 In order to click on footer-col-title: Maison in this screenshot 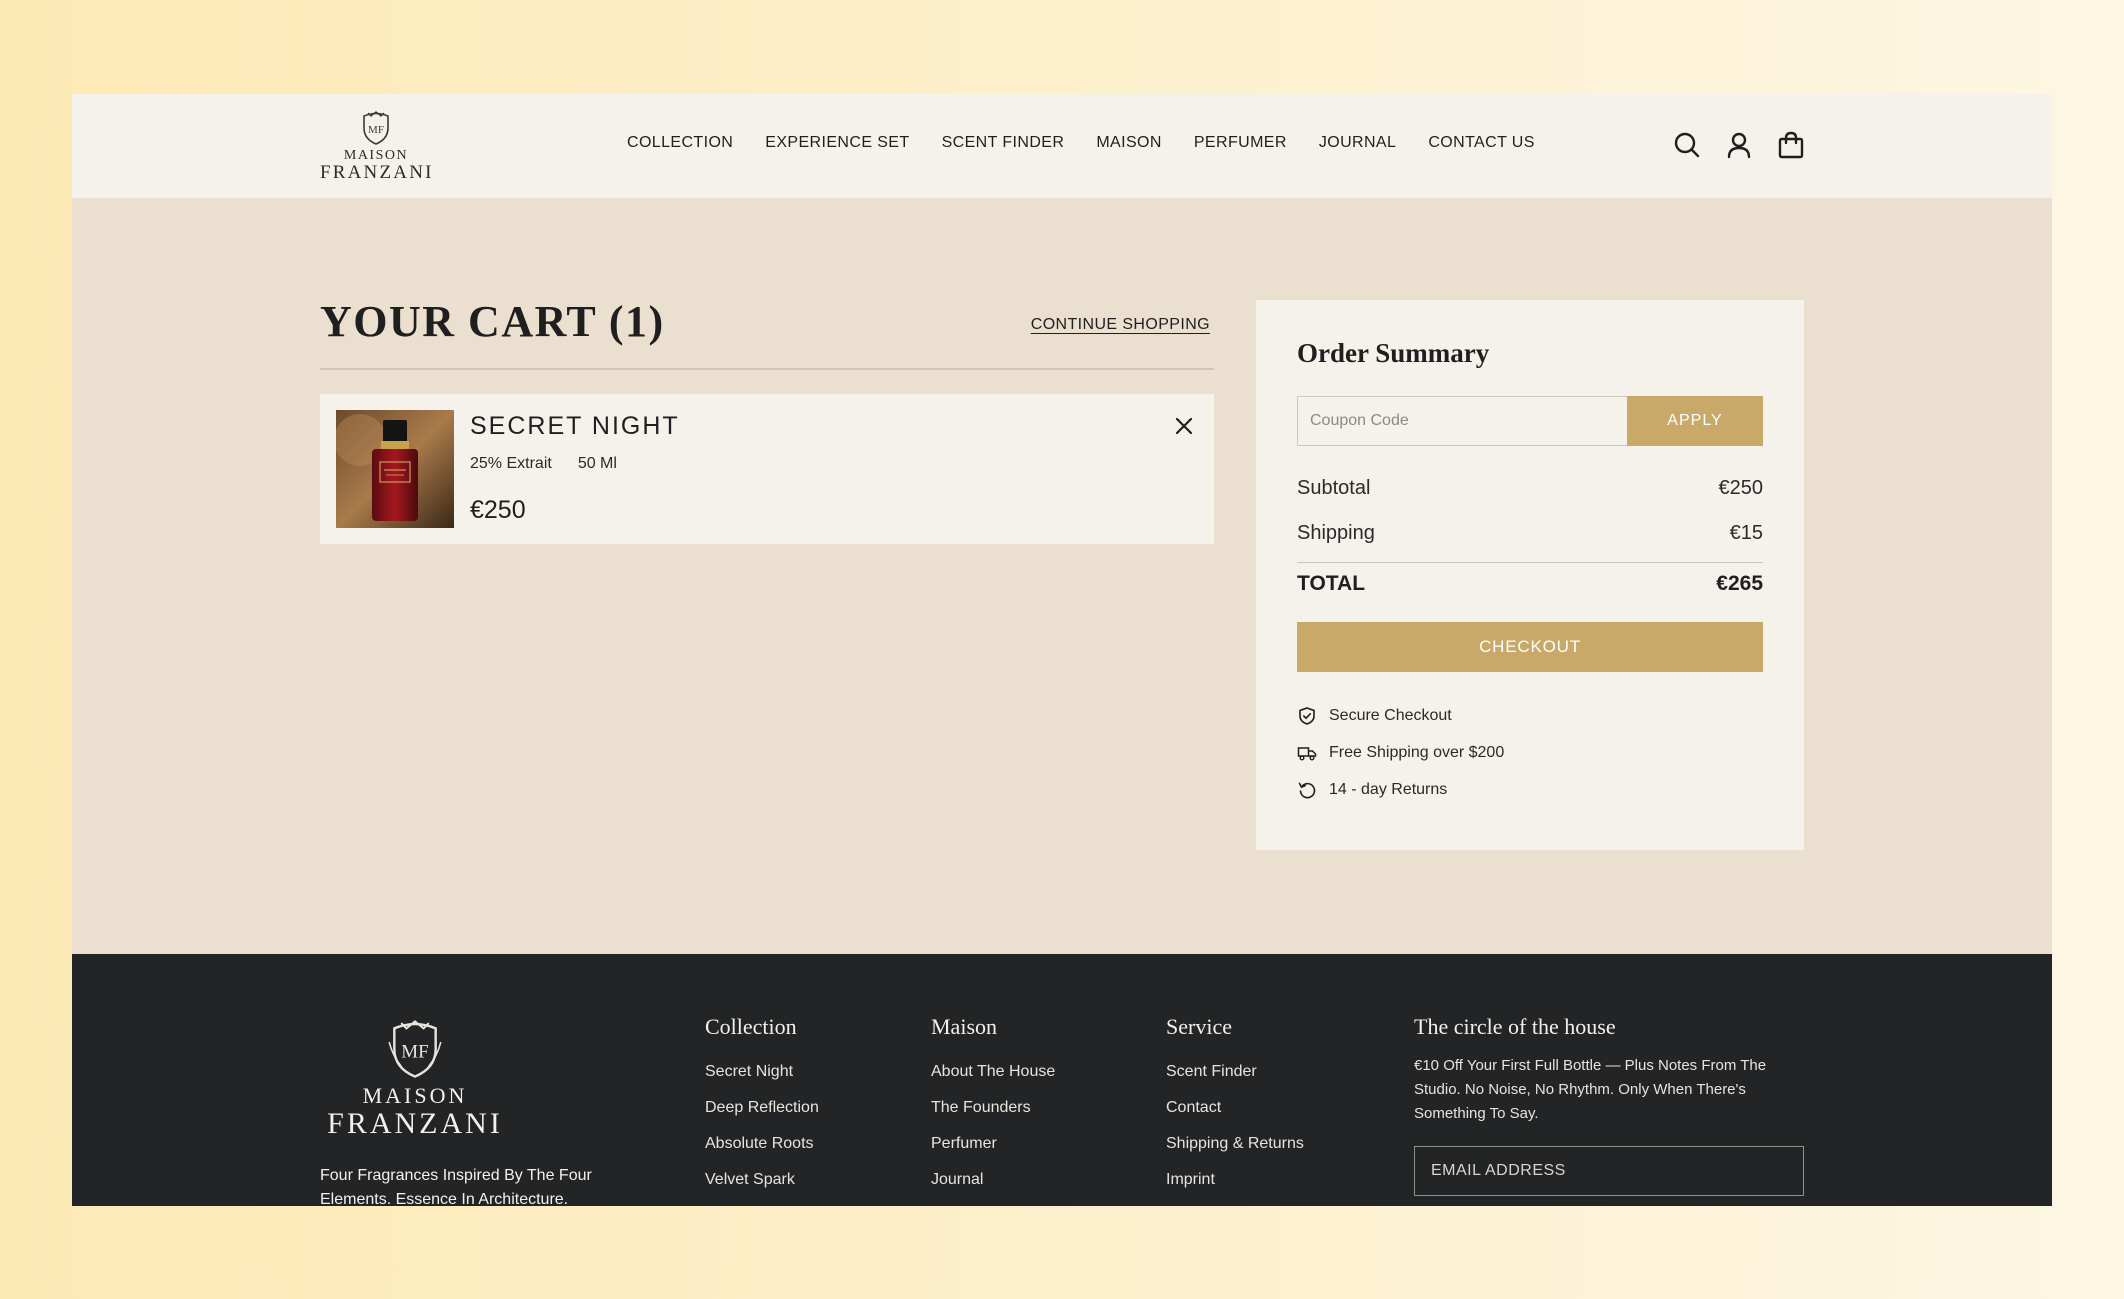, I will do `click(964, 1026)`.